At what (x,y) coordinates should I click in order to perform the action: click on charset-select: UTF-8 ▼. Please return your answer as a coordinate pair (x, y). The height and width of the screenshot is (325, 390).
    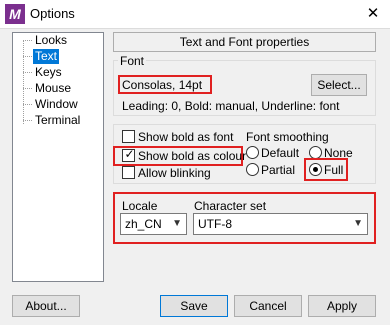
    Looking at the image, I should click on (280, 224).